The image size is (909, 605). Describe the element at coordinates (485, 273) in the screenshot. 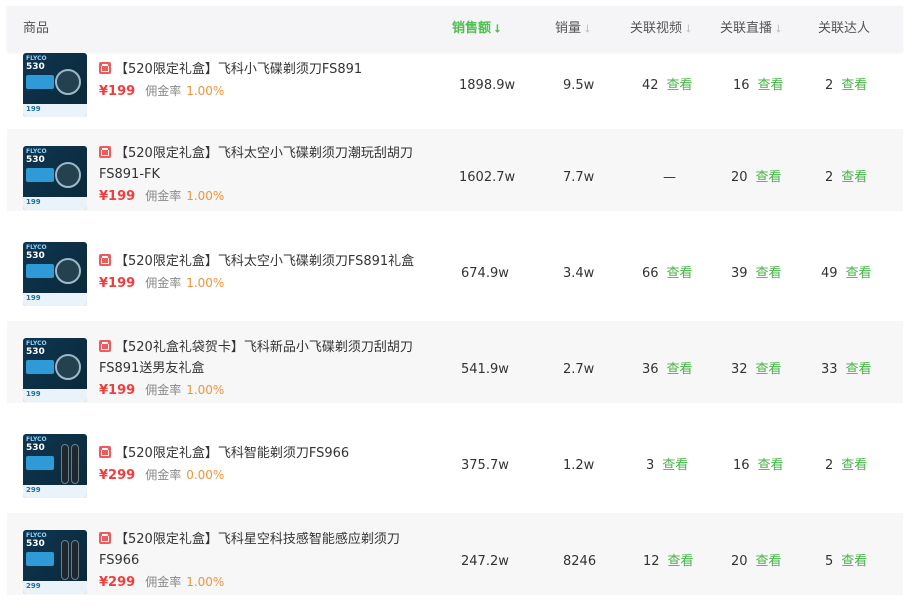

I see `sales-amount: 674.9w` at that location.